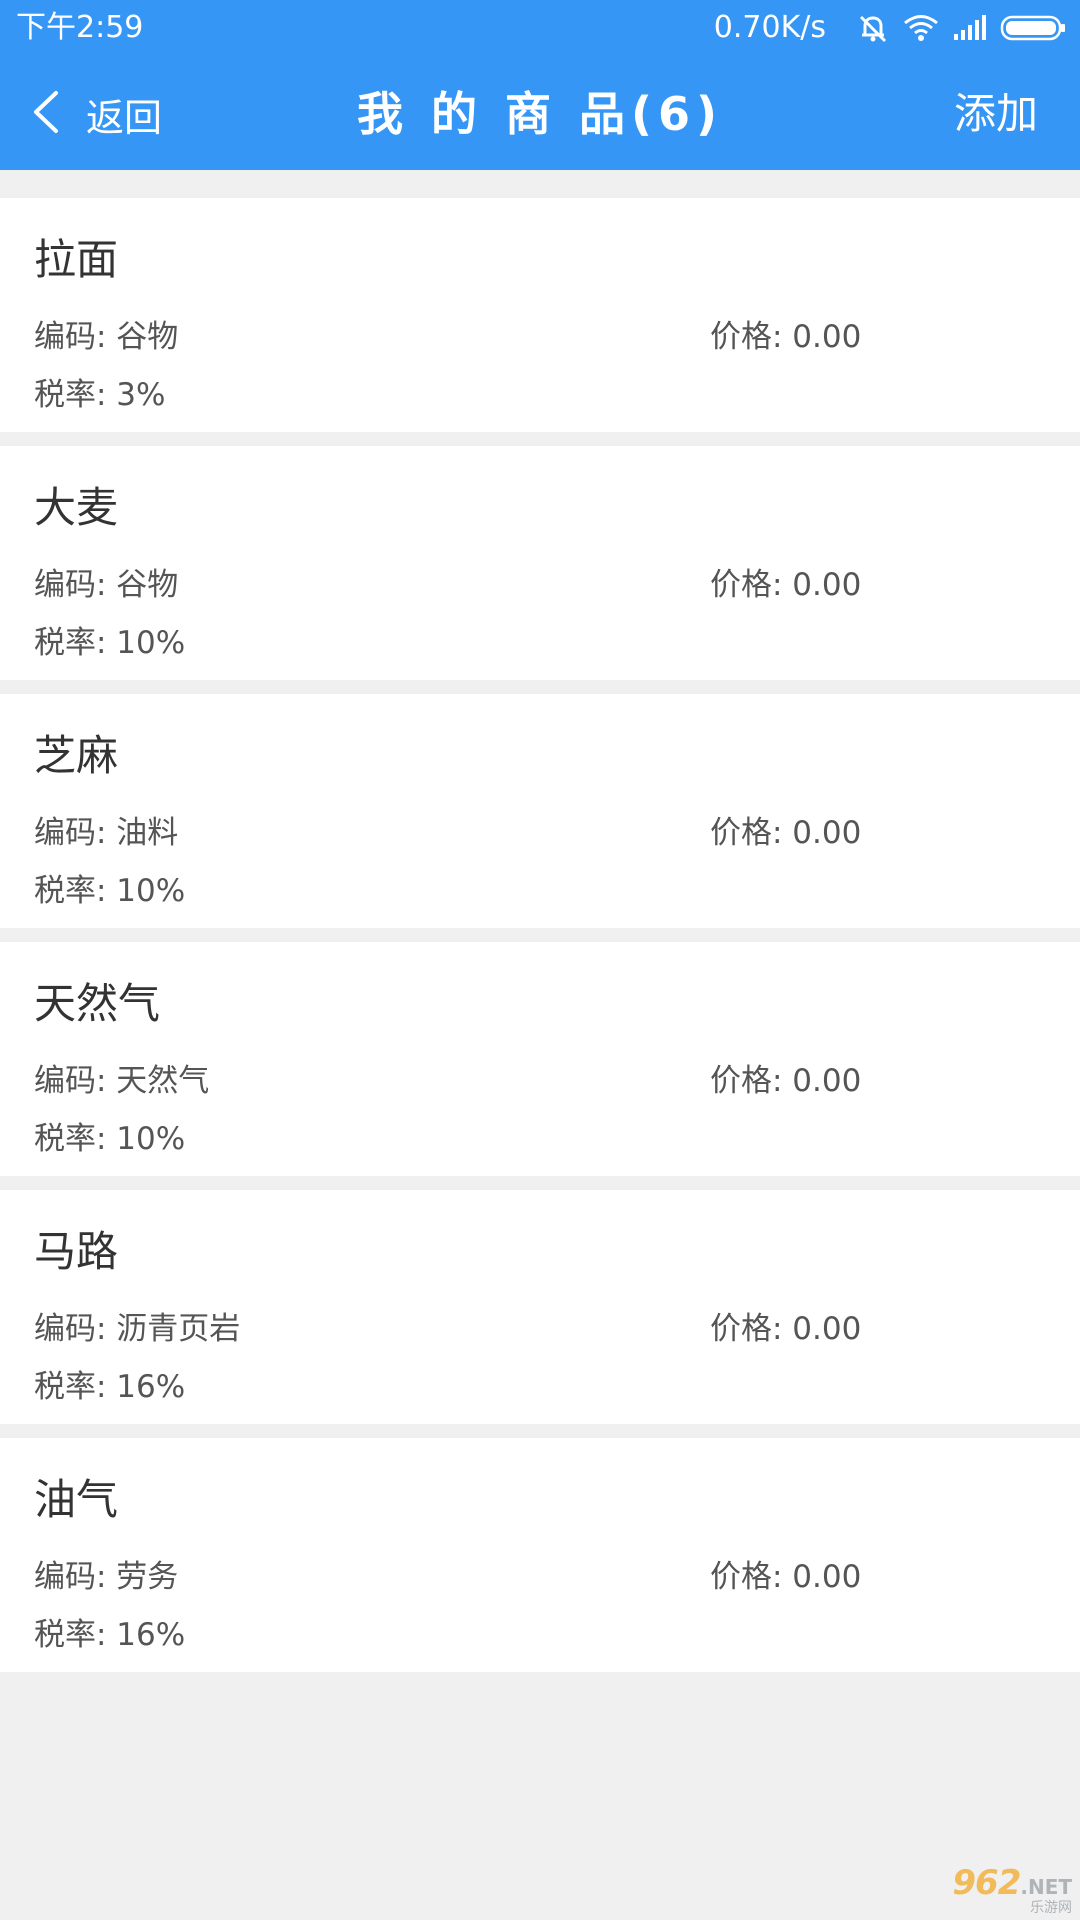 This screenshot has height=1920, width=1080. I want to click on product-code: 编码: 天然气, so click(122, 1081).